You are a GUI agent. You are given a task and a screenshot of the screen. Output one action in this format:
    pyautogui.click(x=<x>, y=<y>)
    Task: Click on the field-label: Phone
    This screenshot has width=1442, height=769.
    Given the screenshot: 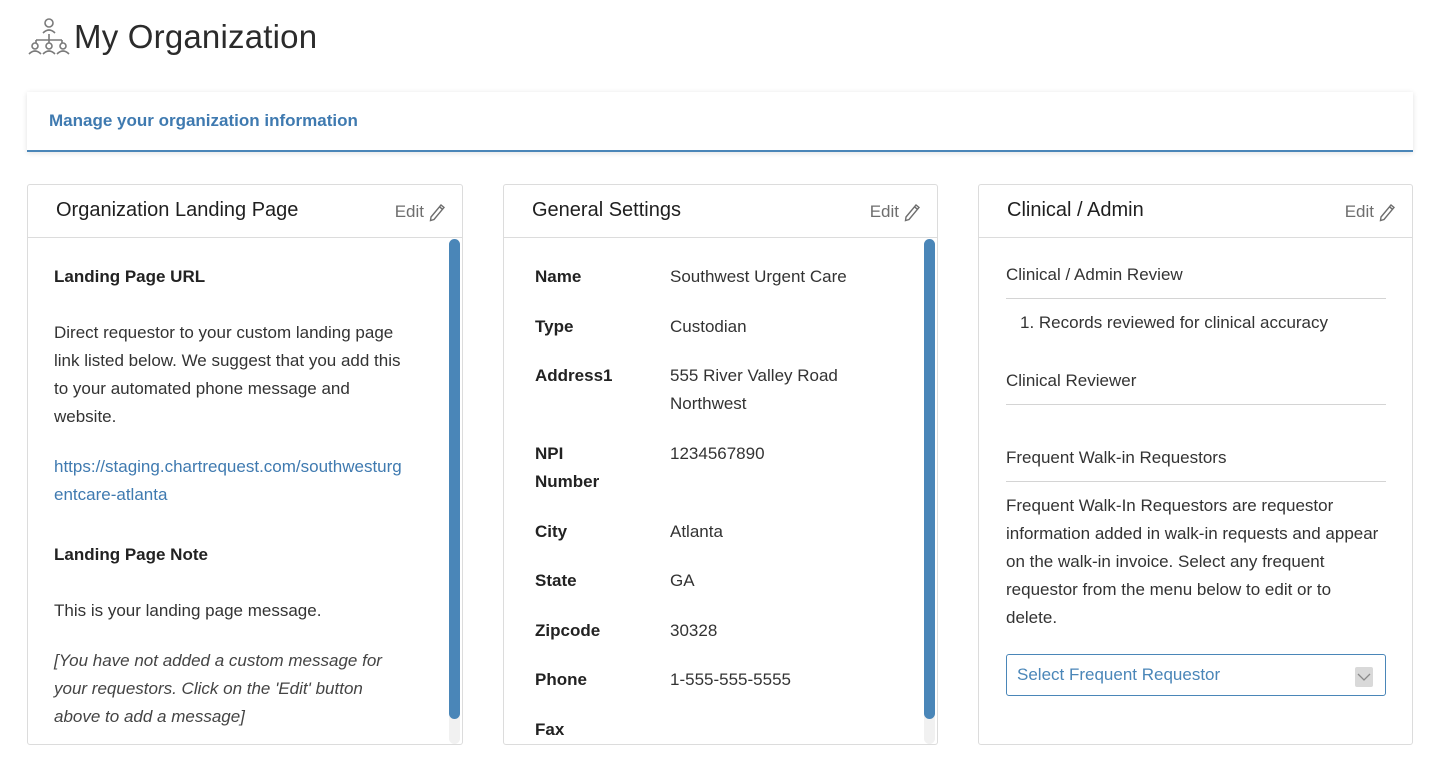 What is the action you would take?
    pyautogui.click(x=561, y=679)
    